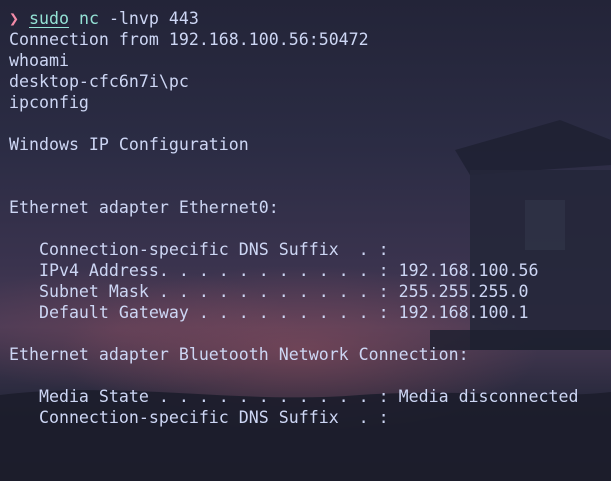 This screenshot has width=611, height=481. What do you see at coordinates (153, 18) in the screenshot?
I see `command-args: -lnvp 443` at bounding box center [153, 18].